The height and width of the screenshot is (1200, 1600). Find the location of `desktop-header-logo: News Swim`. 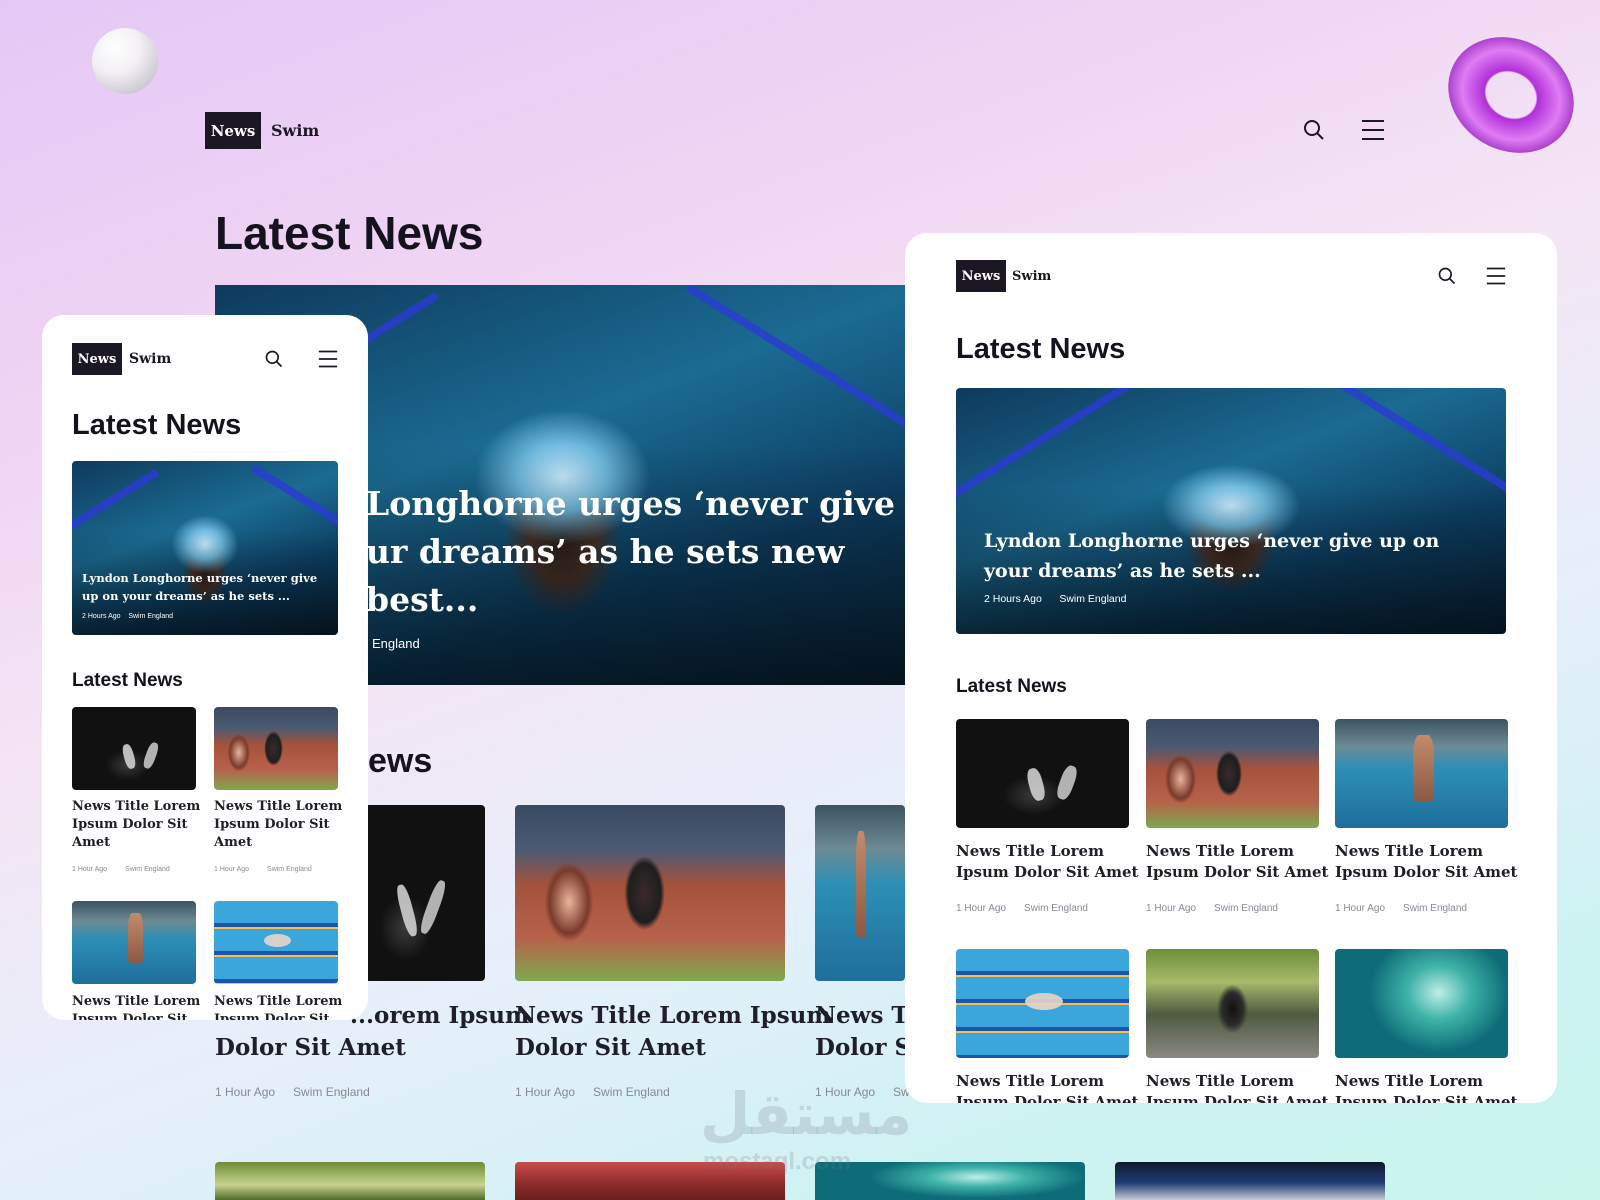

desktop-header-logo: News Swim is located at coordinates (262, 130).